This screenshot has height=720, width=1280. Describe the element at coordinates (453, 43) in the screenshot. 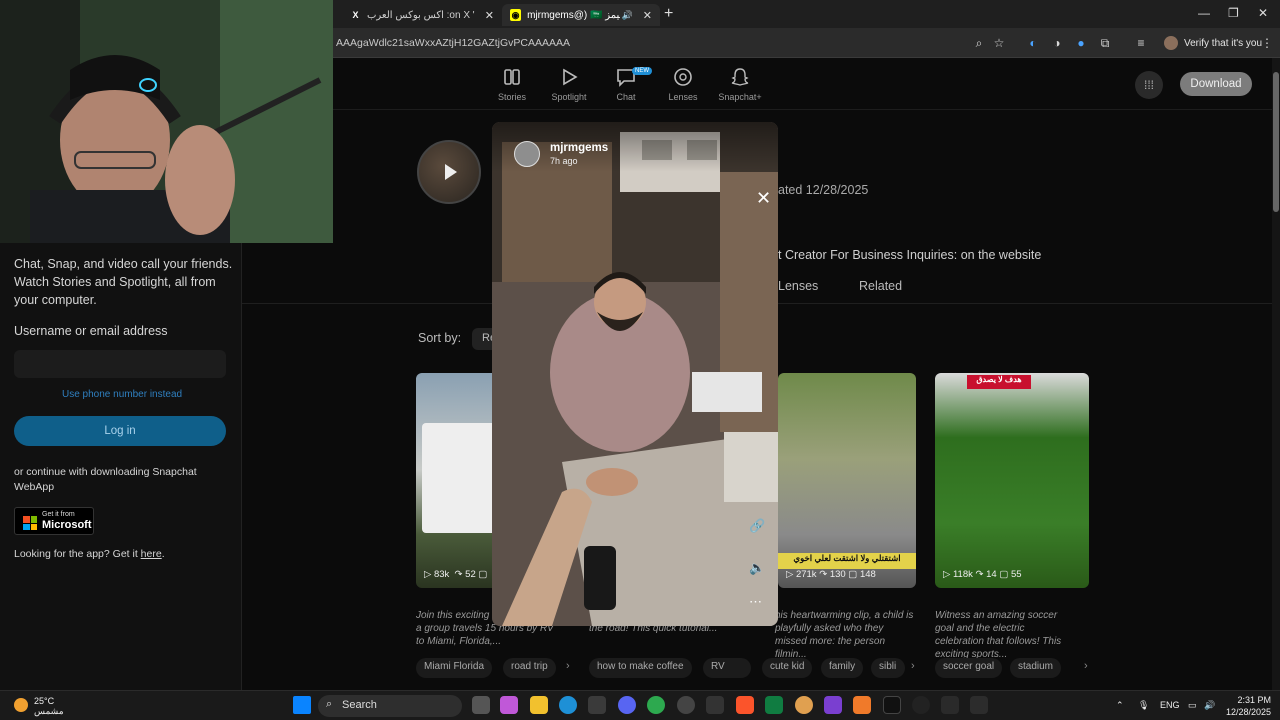

I see `url-text: AAAgaWdlc21saWxxAZtjH12GAZtjGvPCAAAAAA` at that location.